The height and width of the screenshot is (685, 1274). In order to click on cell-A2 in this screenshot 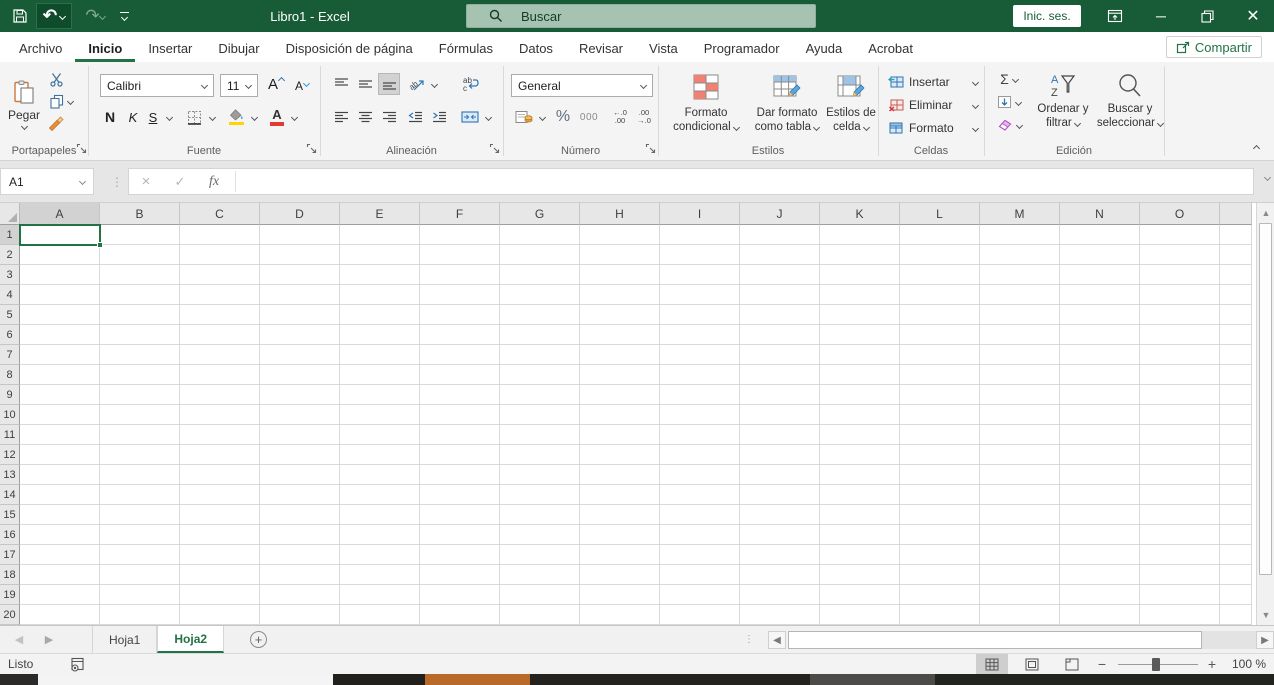, I will do `click(60, 255)`.